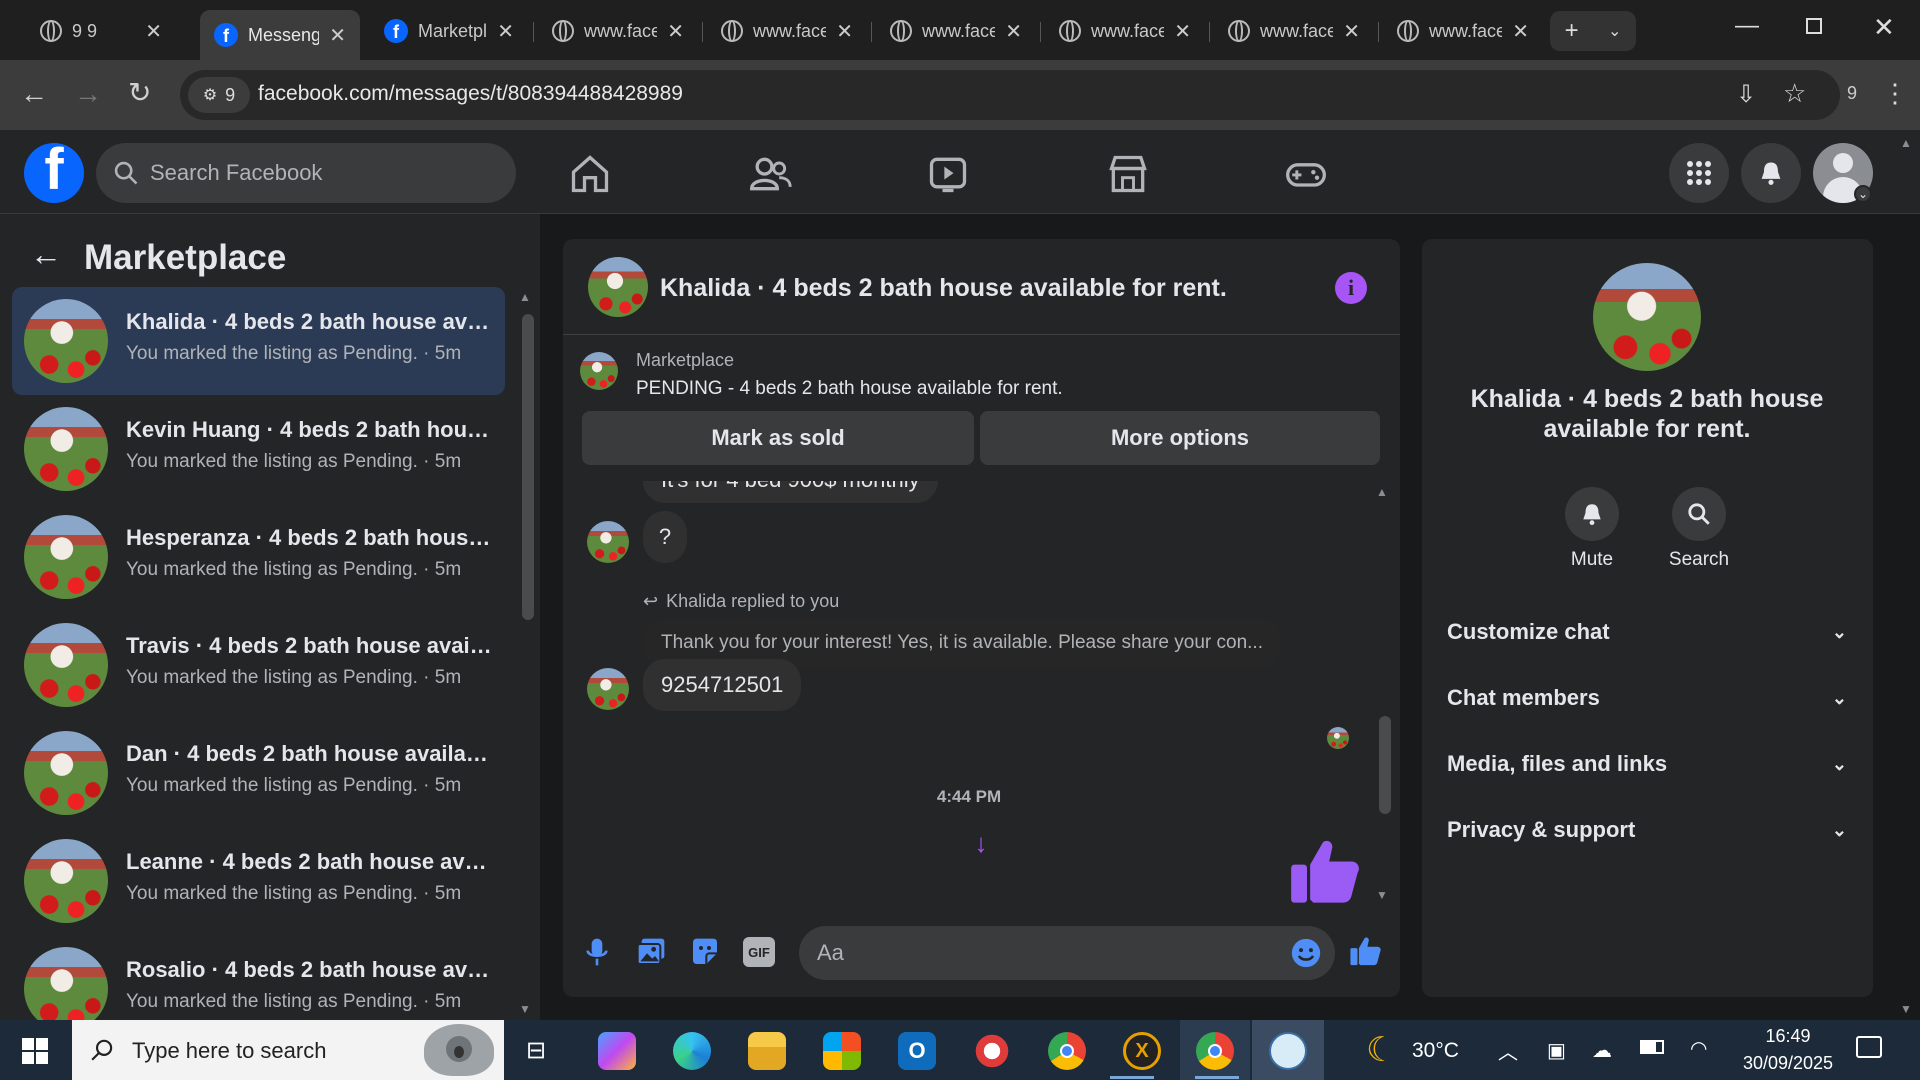 This screenshot has width=1920, height=1080. I want to click on media-files-links-section: Media, files and links ⌄, so click(1647, 764).